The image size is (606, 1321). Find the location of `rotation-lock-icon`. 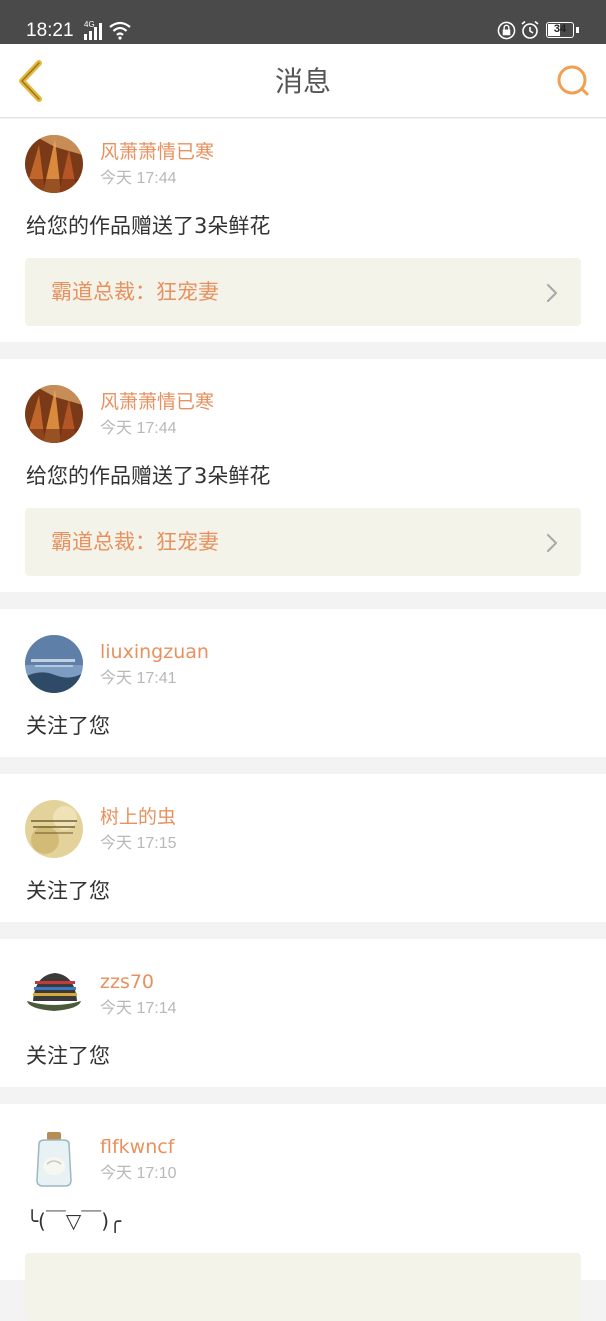

rotation-lock-icon is located at coordinates (506, 30).